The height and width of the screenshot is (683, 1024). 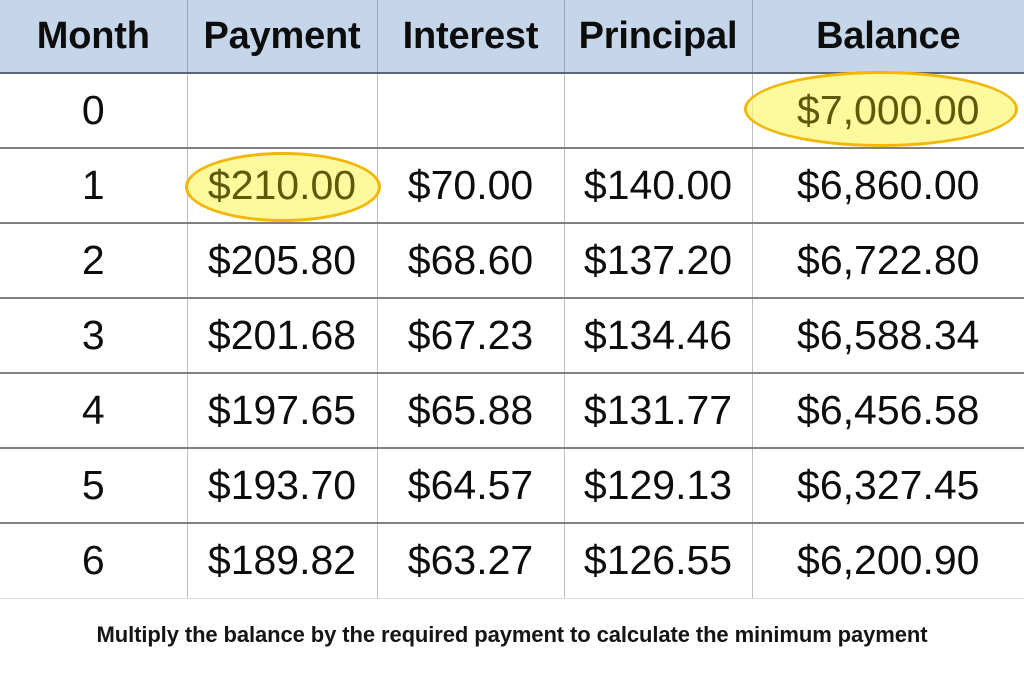 I want to click on cell-balance-0: $7,000.00, so click(x=888, y=111).